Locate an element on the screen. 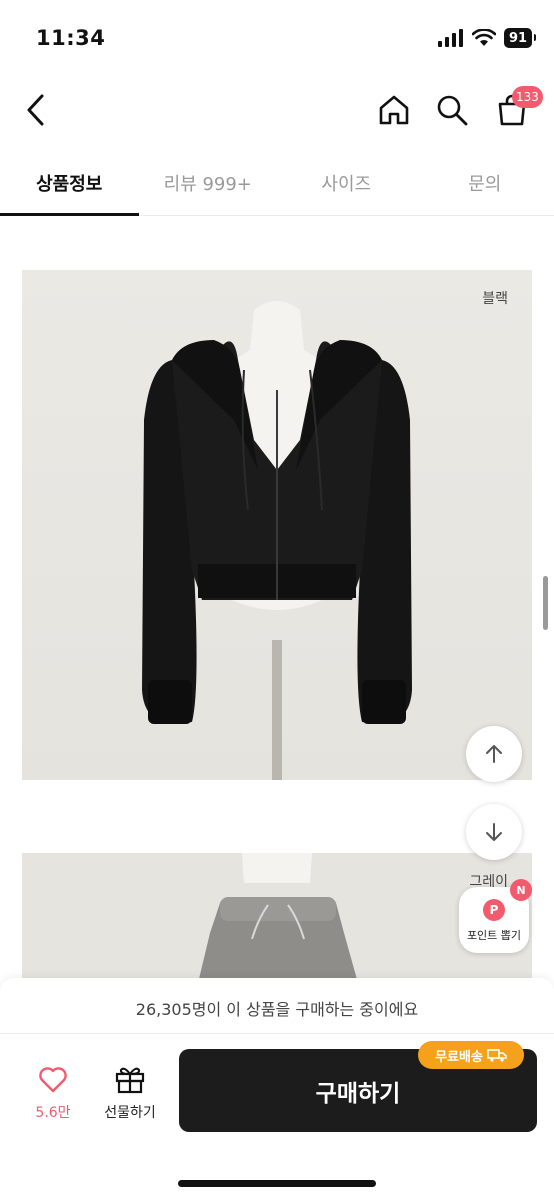 The width and height of the screenshot is (554, 1200). home-button is located at coordinates (394, 110).